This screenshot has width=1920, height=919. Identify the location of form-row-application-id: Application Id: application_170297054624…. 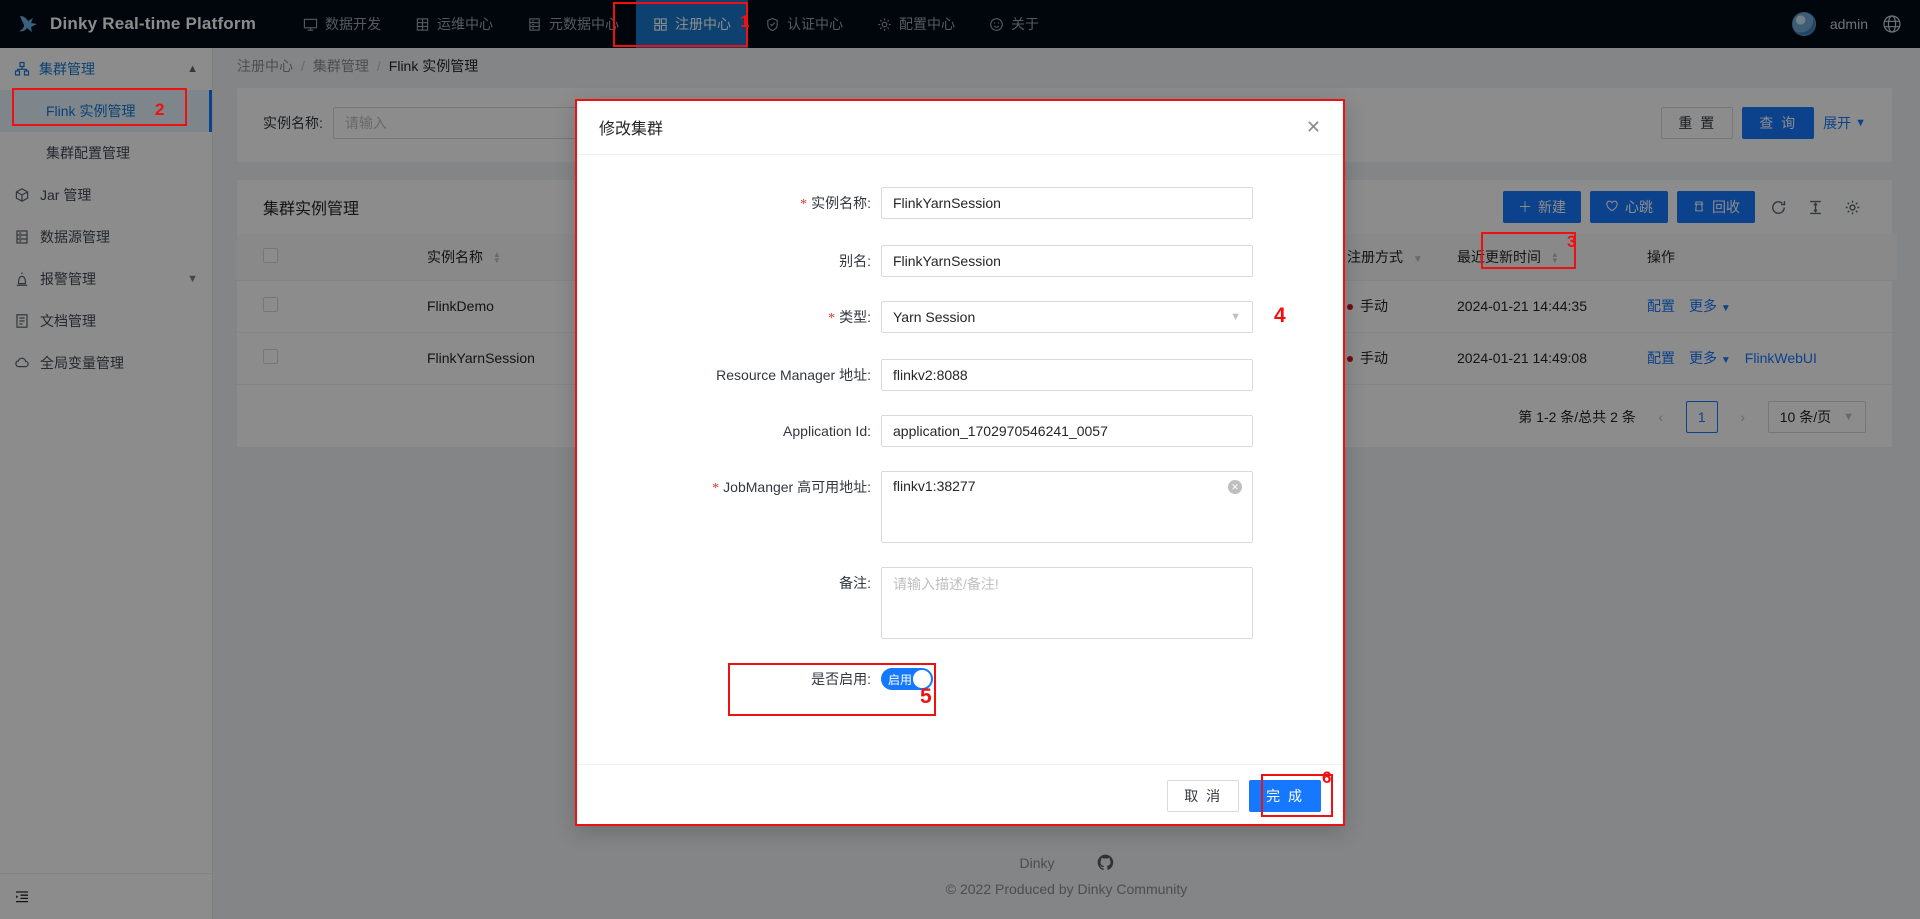
(960, 431).